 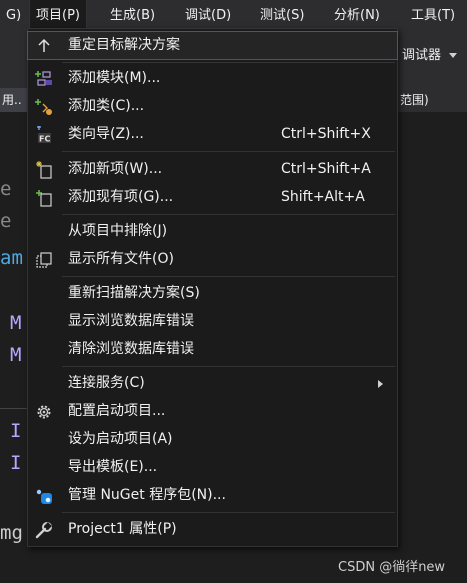 I want to click on menu-project-properties: Project1 属性(P), so click(x=212, y=529).